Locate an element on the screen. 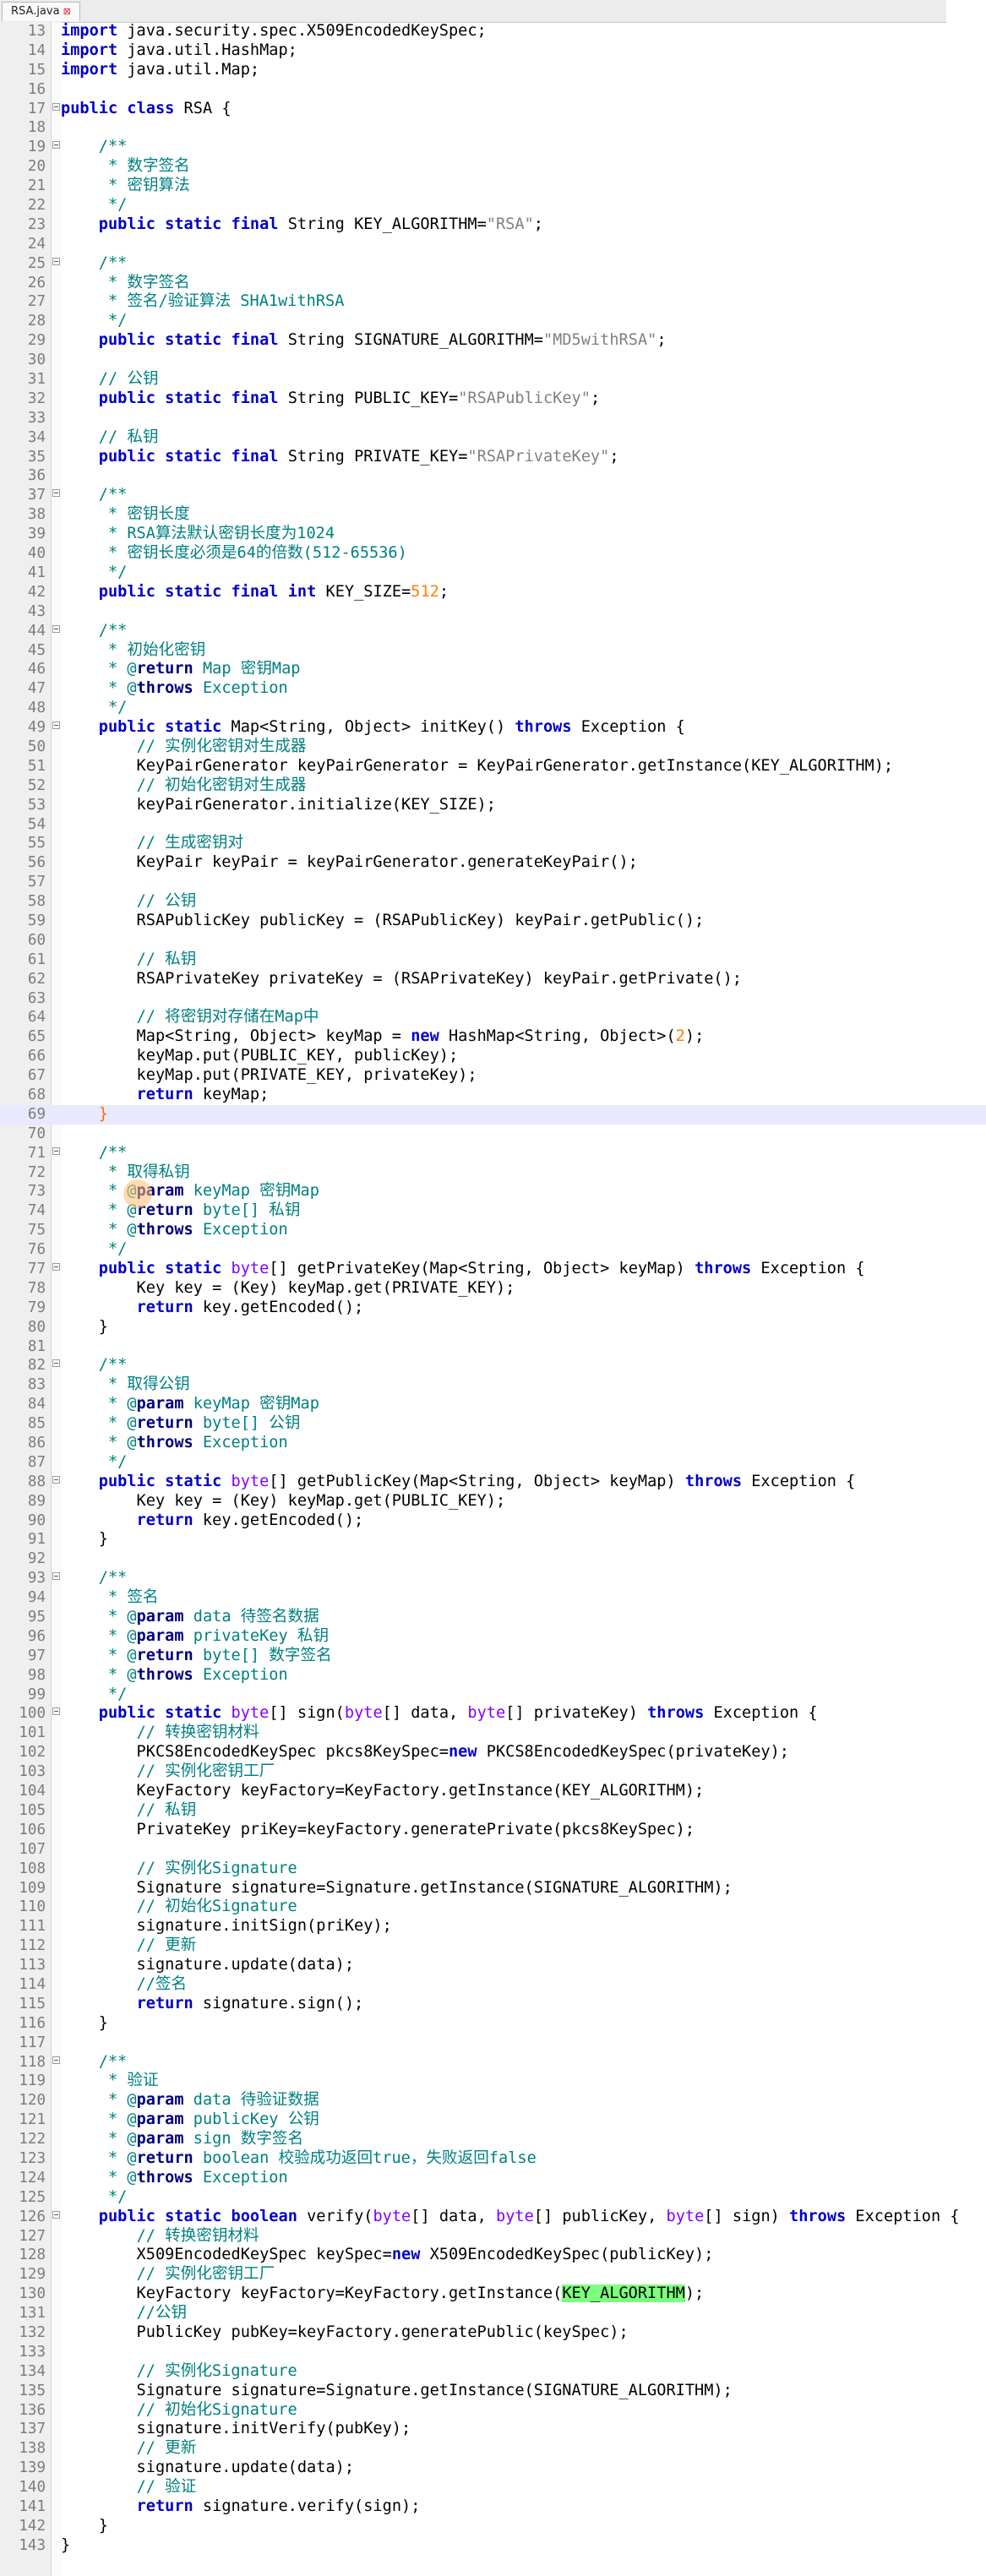  code-line: 85 * @return byte[] 公钥 is located at coordinates (493, 1424).